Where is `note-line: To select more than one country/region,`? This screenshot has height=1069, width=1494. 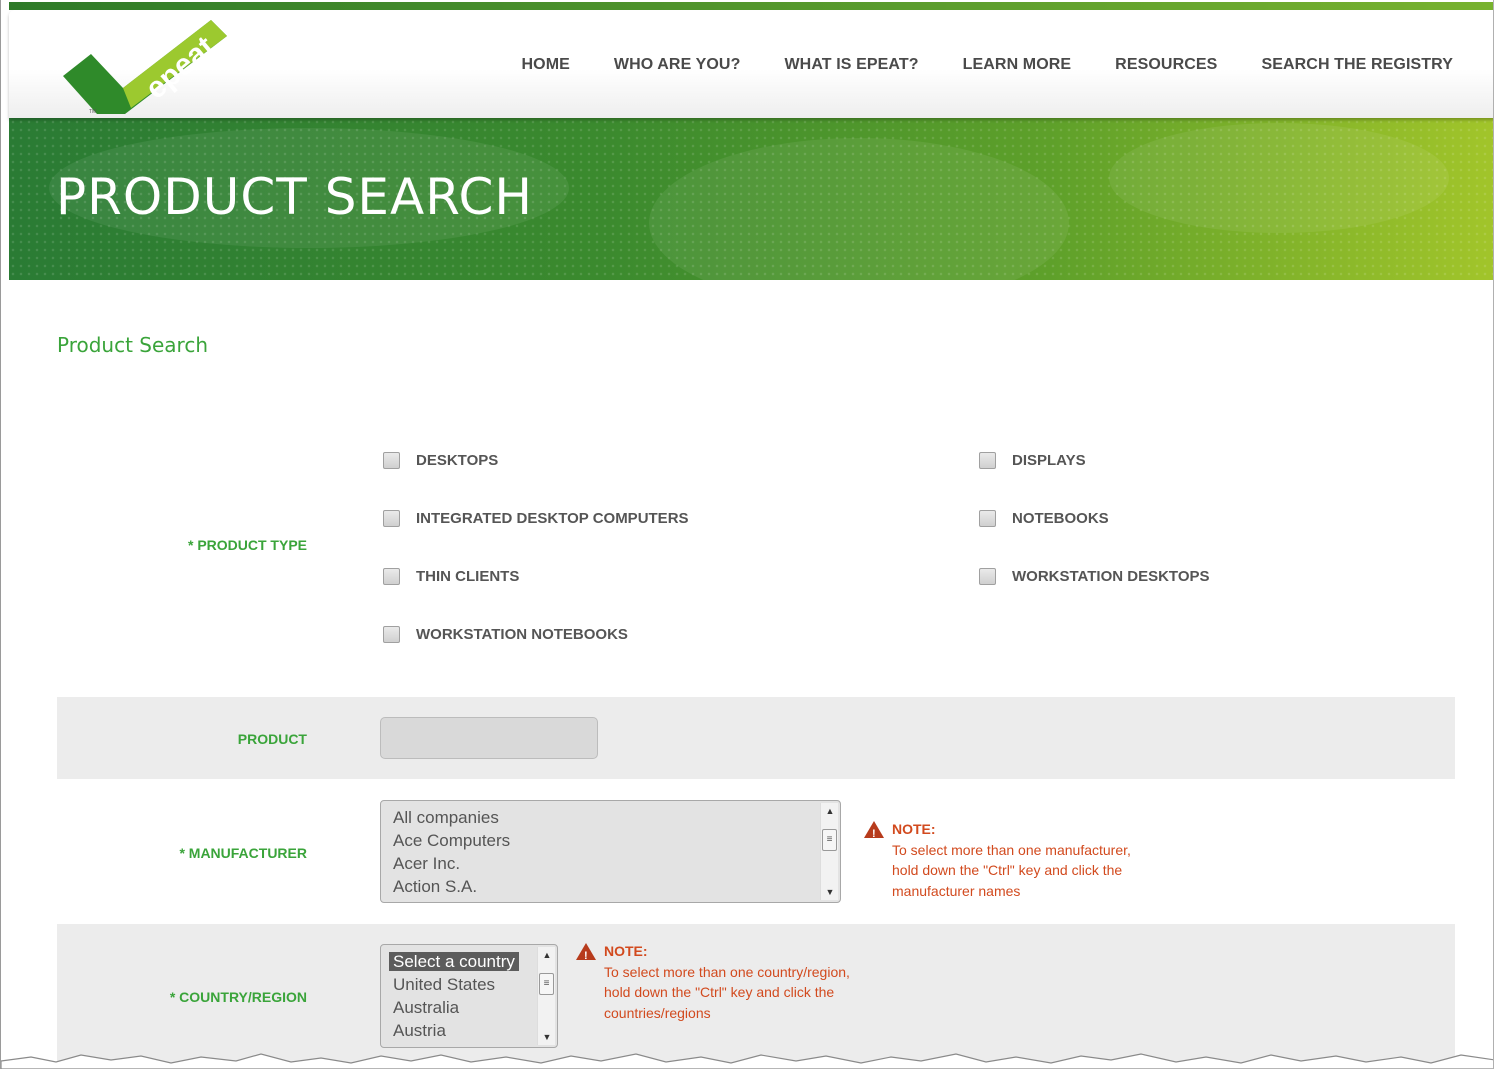
note-line: To select more than one country/region, is located at coordinates (727, 971).